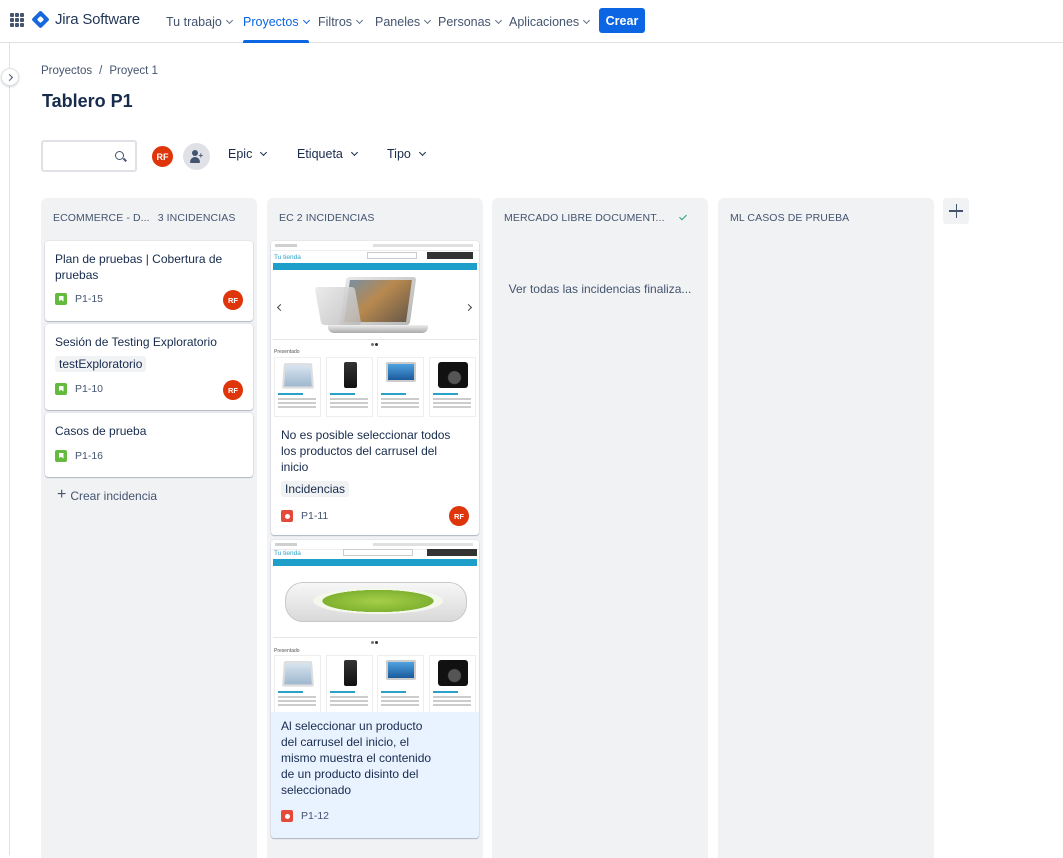  Describe the element at coordinates (248, 154) in the screenshot. I see `filter-epic: Epic` at that location.